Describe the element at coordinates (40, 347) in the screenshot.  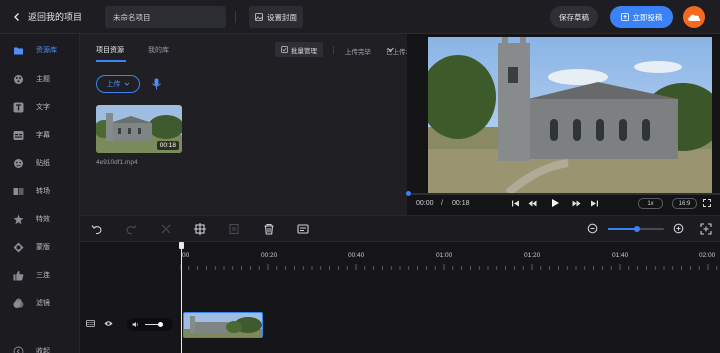
I see `sidebar-collapse: 收起` at that location.